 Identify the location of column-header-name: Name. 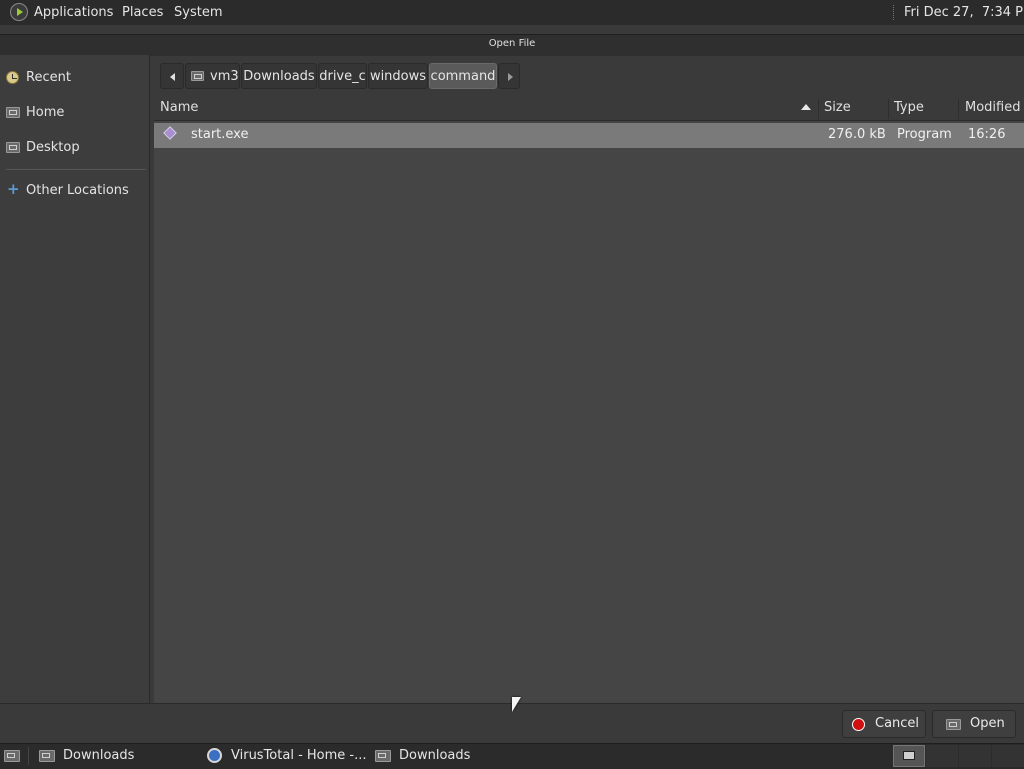
(179, 107).